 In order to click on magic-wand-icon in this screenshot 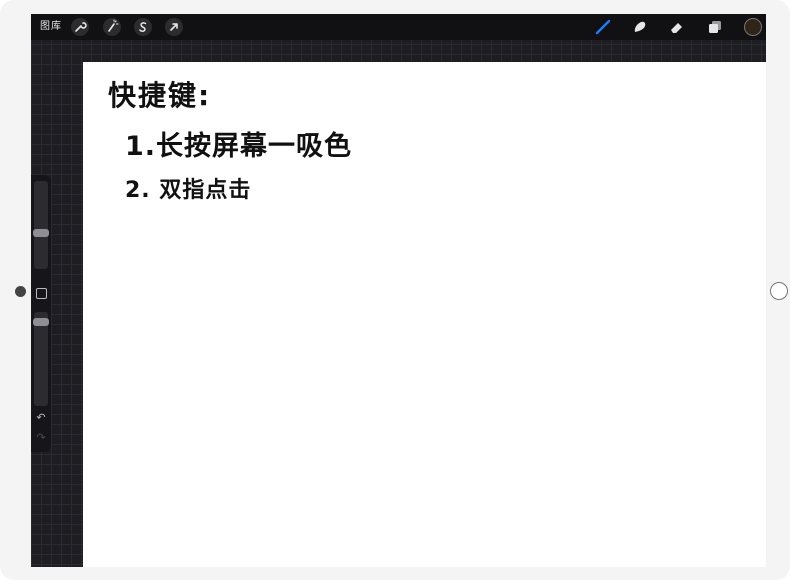, I will do `click(112, 27)`.